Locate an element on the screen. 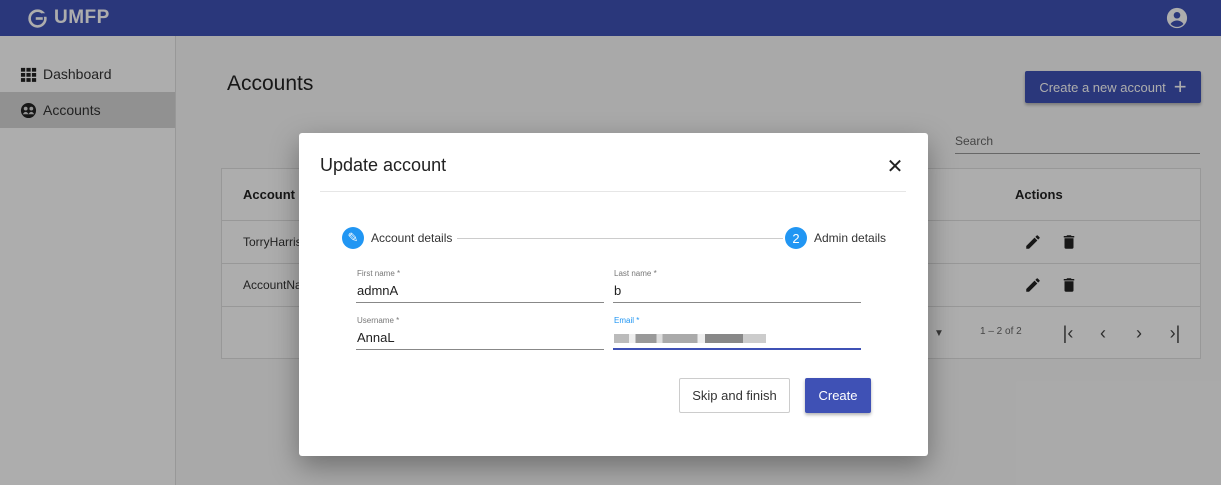 Image resolution: width=1221 pixels, height=485 pixels. username-label: Username * is located at coordinates (378, 320).